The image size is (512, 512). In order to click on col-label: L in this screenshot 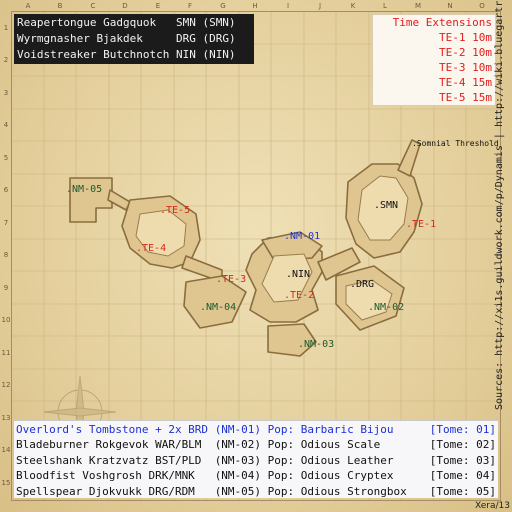, I will do `click(385, 6)`.